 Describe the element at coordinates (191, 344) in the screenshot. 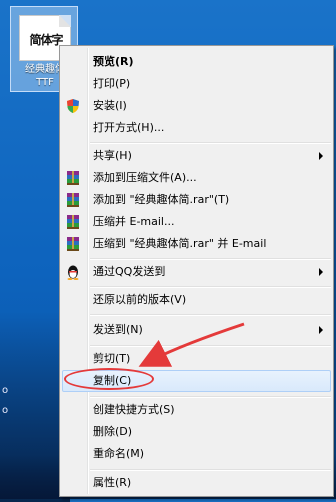

I see `annotation-arrow-icon` at that location.